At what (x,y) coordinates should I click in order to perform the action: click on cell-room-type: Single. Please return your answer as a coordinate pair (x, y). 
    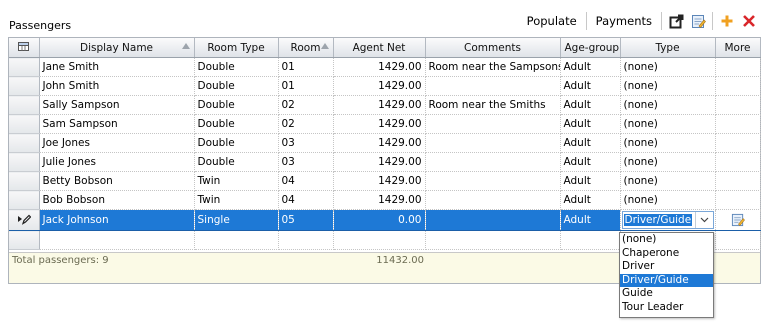
    Looking at the image, I should click on (236, 220).